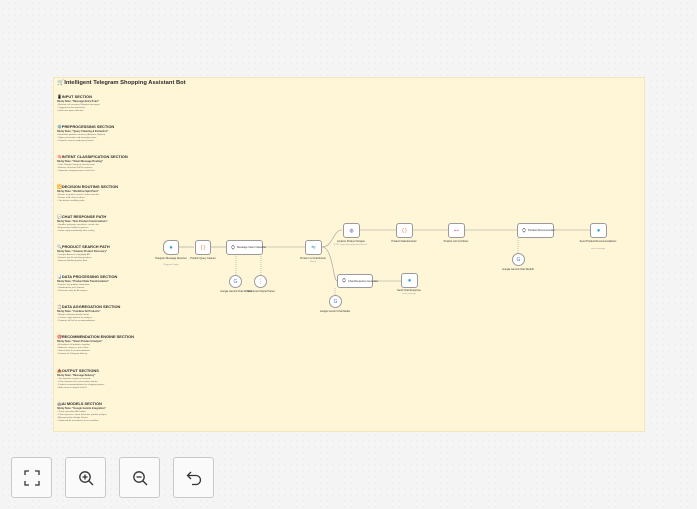  I want to click on node-inline-label: Chat Response Generator, so click(363, 281).